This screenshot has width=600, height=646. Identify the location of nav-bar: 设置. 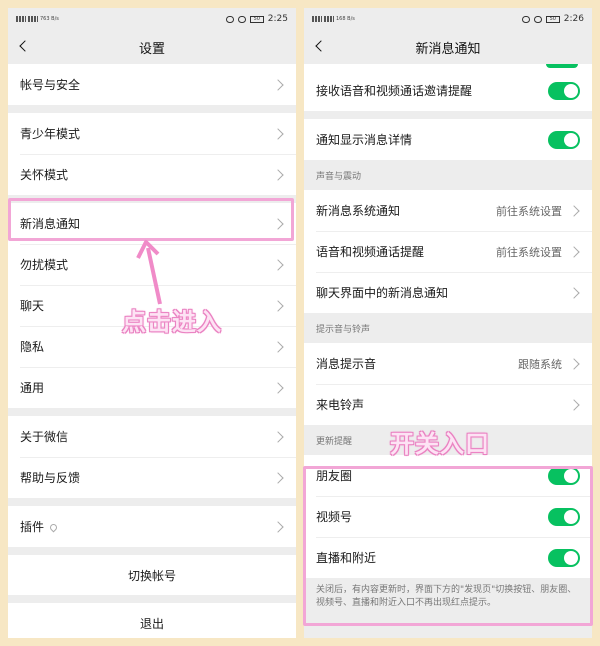
(152, 47).